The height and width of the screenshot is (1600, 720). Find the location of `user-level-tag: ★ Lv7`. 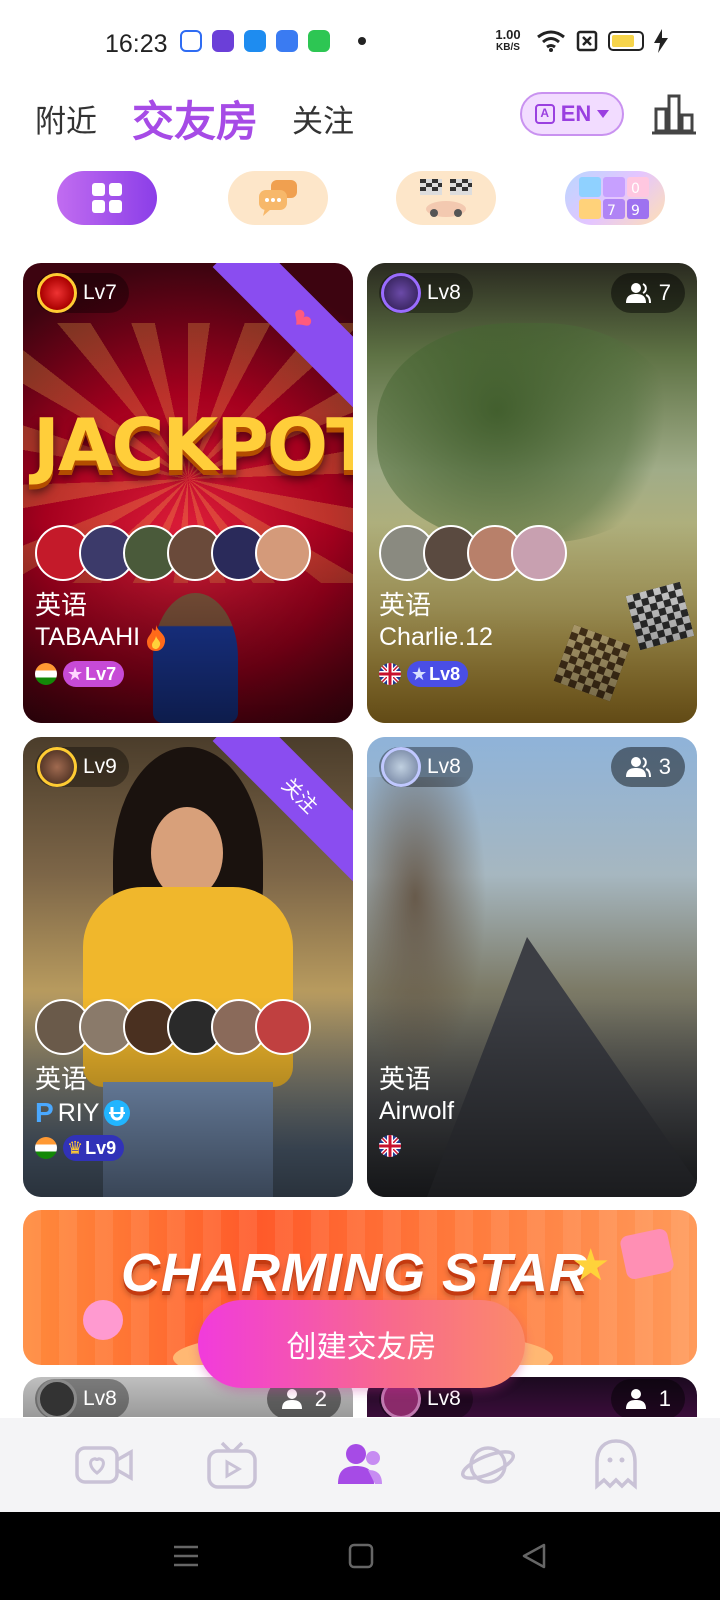

user-level-tag: ★ Lv7 is located at coordinates (94, 674).